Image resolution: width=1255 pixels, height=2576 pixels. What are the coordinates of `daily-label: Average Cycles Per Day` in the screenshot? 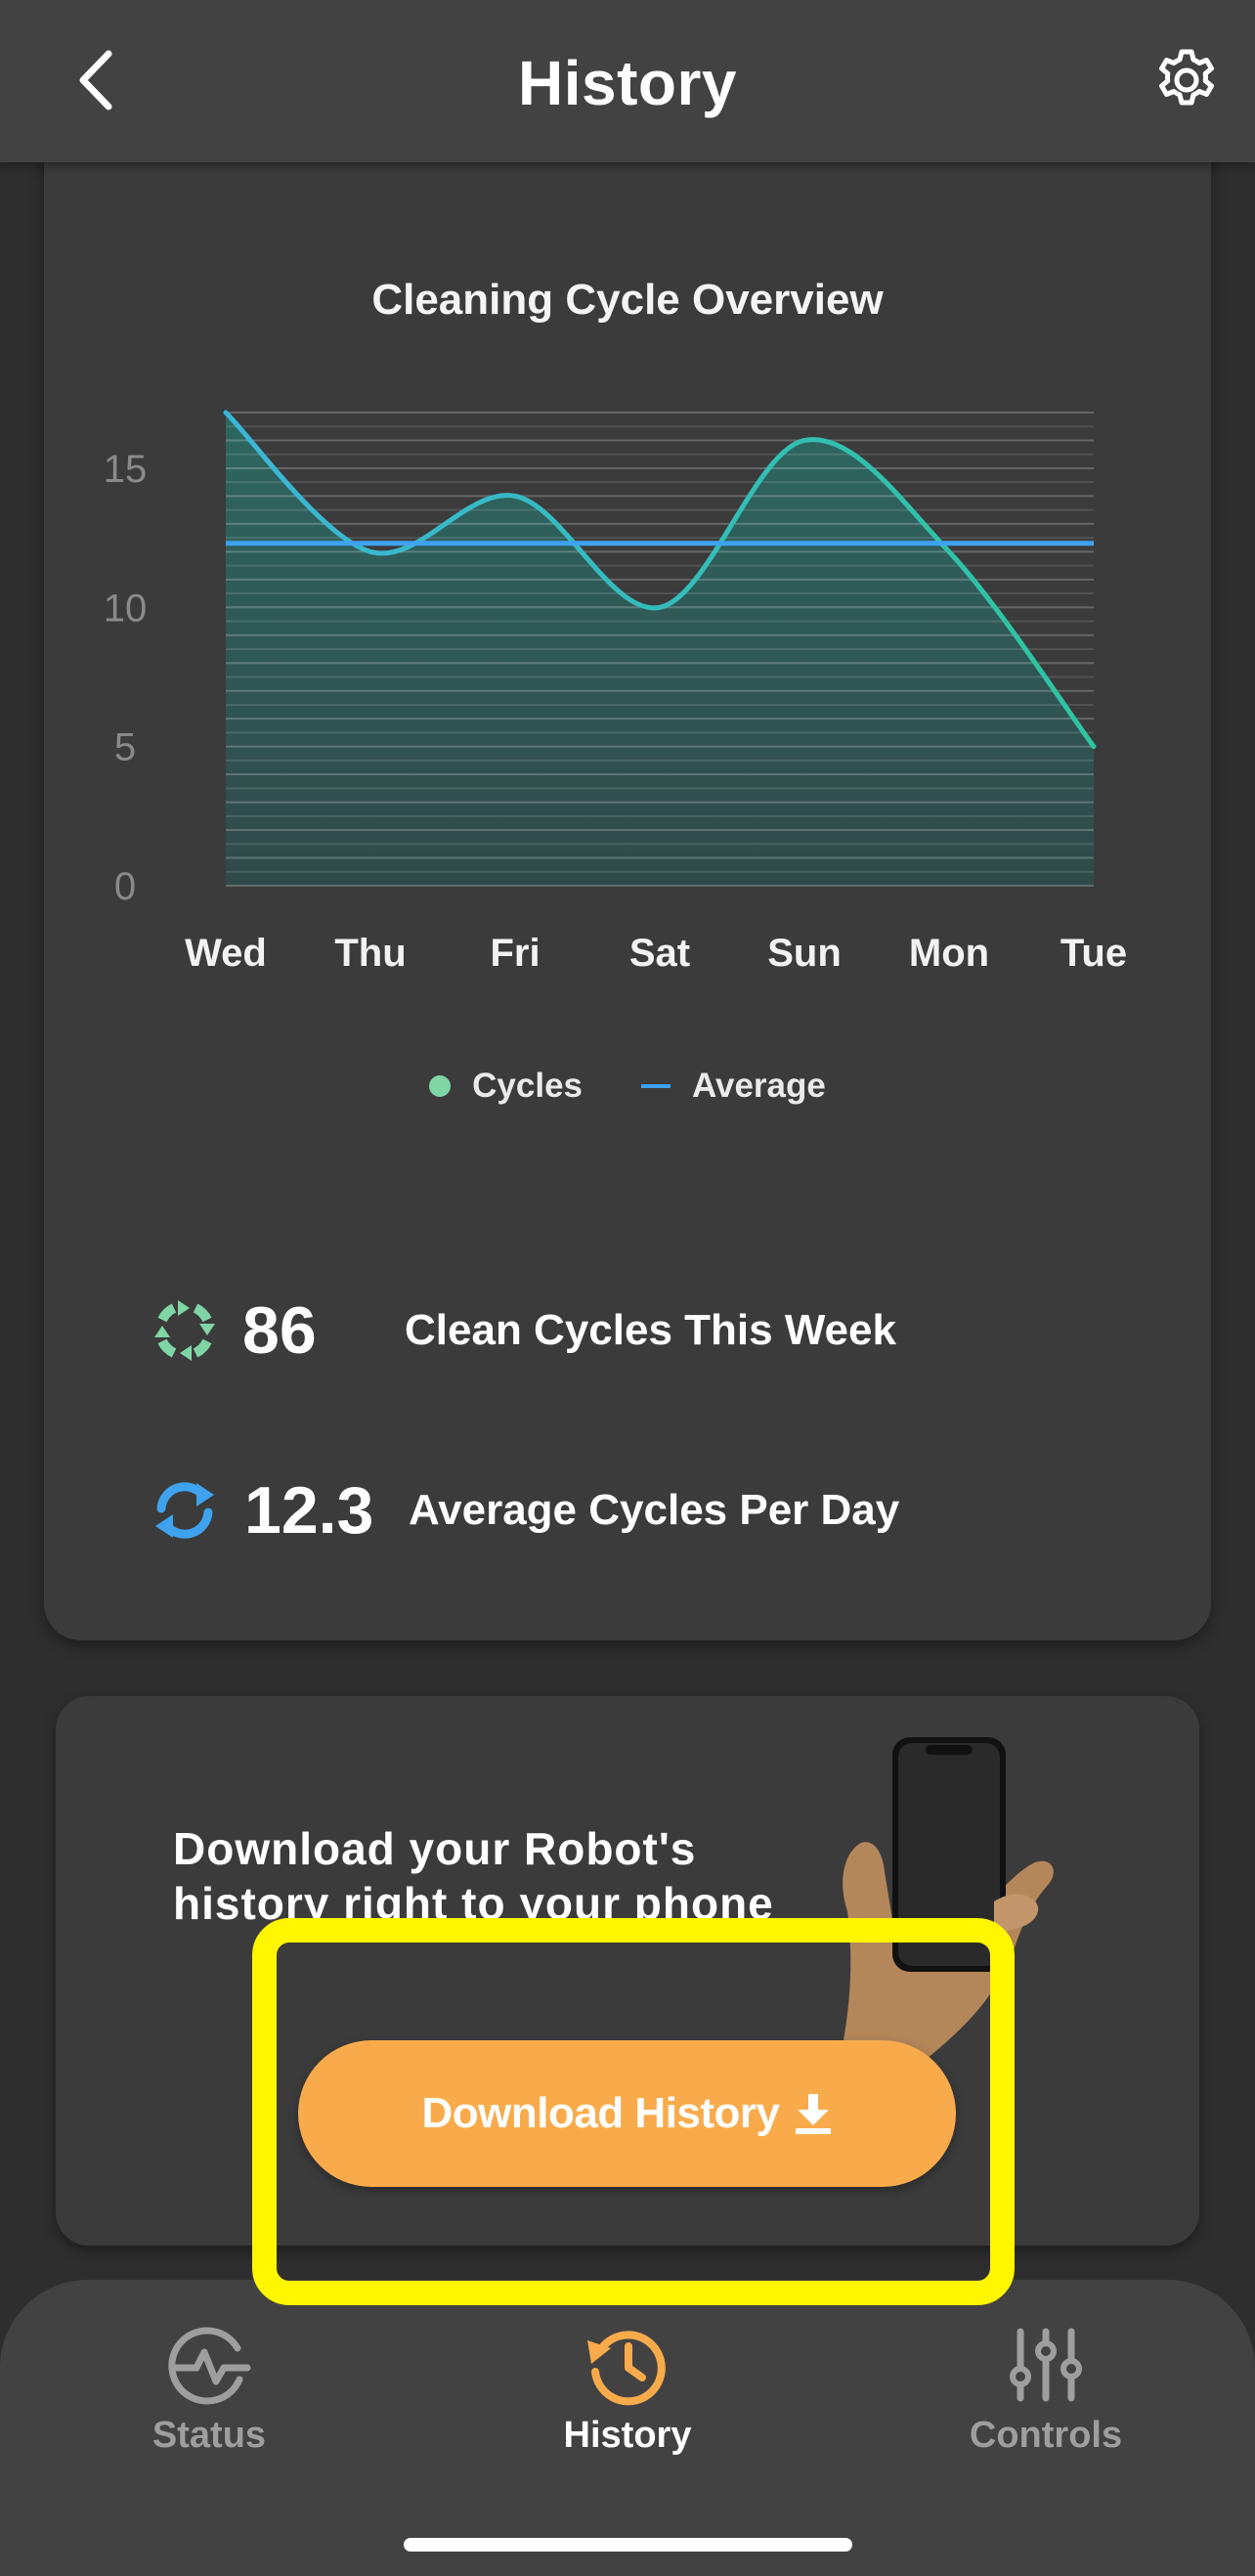 It's located at (655, 1510).